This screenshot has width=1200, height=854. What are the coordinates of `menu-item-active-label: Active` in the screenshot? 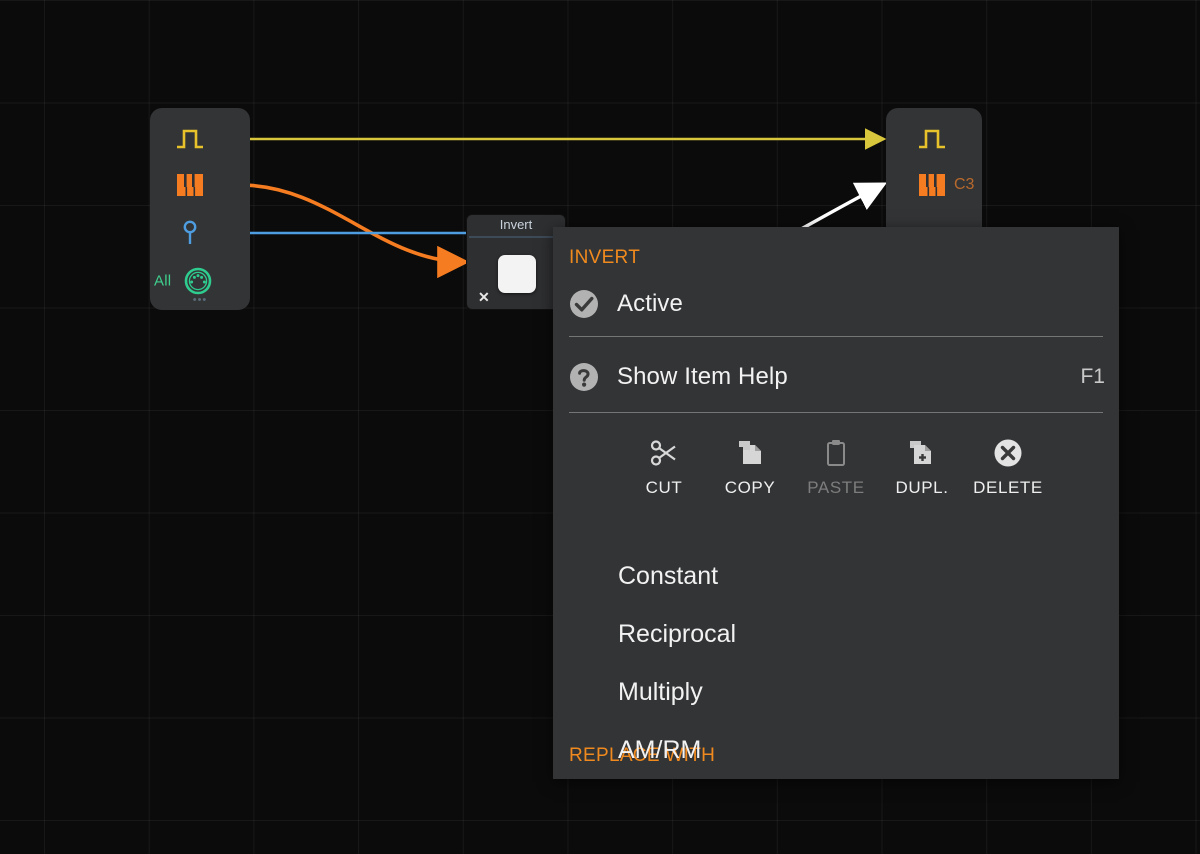 It's located at (650, 303).